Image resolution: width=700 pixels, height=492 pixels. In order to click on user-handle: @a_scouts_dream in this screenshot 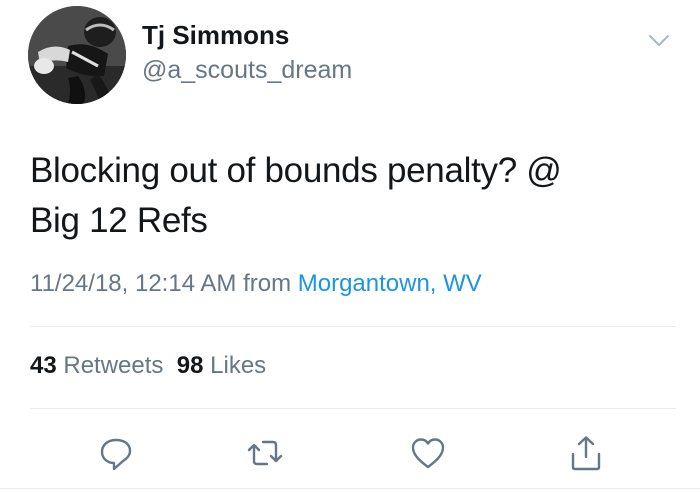, I will do `click(247, 70)`.